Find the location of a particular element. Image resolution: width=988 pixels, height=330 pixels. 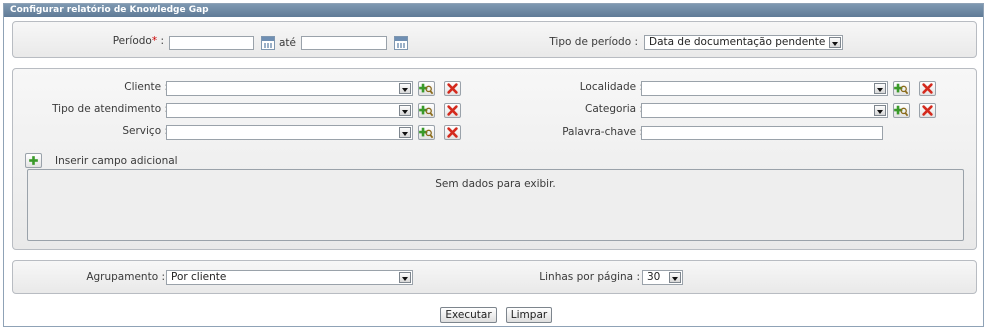

add-tipo-atendimento-button is located at coordinates (426, 110).